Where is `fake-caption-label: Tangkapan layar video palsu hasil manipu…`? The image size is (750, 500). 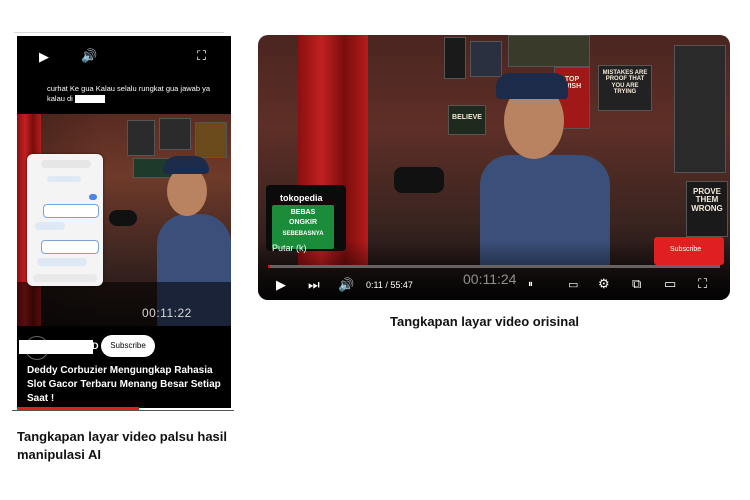
fake-caption-label: Tangkapan layar video palsu hasil manipu… is located at coordinates (122, 445).